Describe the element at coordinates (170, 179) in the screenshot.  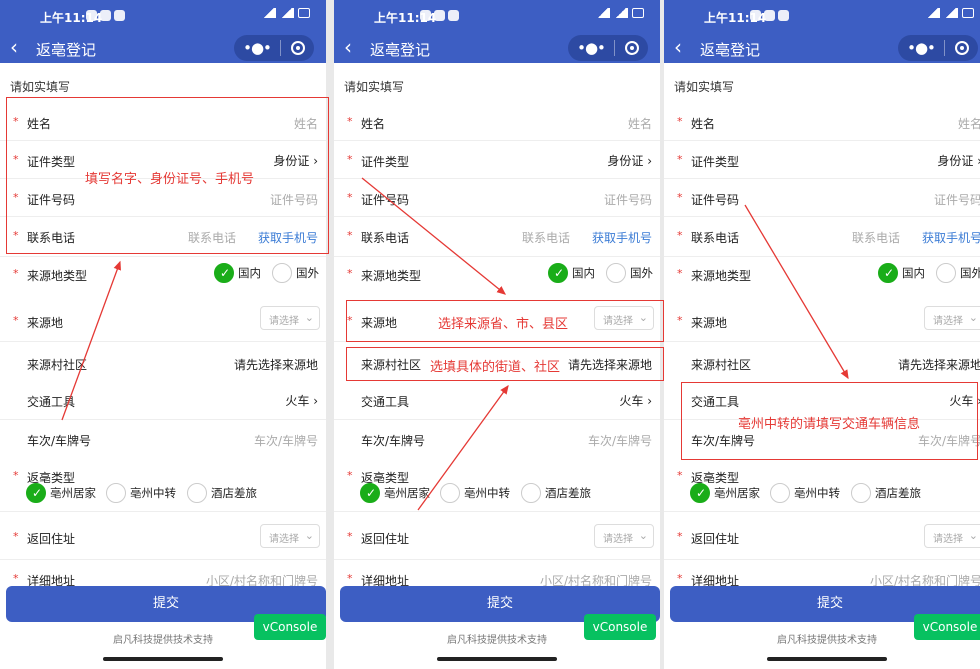
I see `annotation-personal-text: 填写名字、身份证号、手机号` at that location.